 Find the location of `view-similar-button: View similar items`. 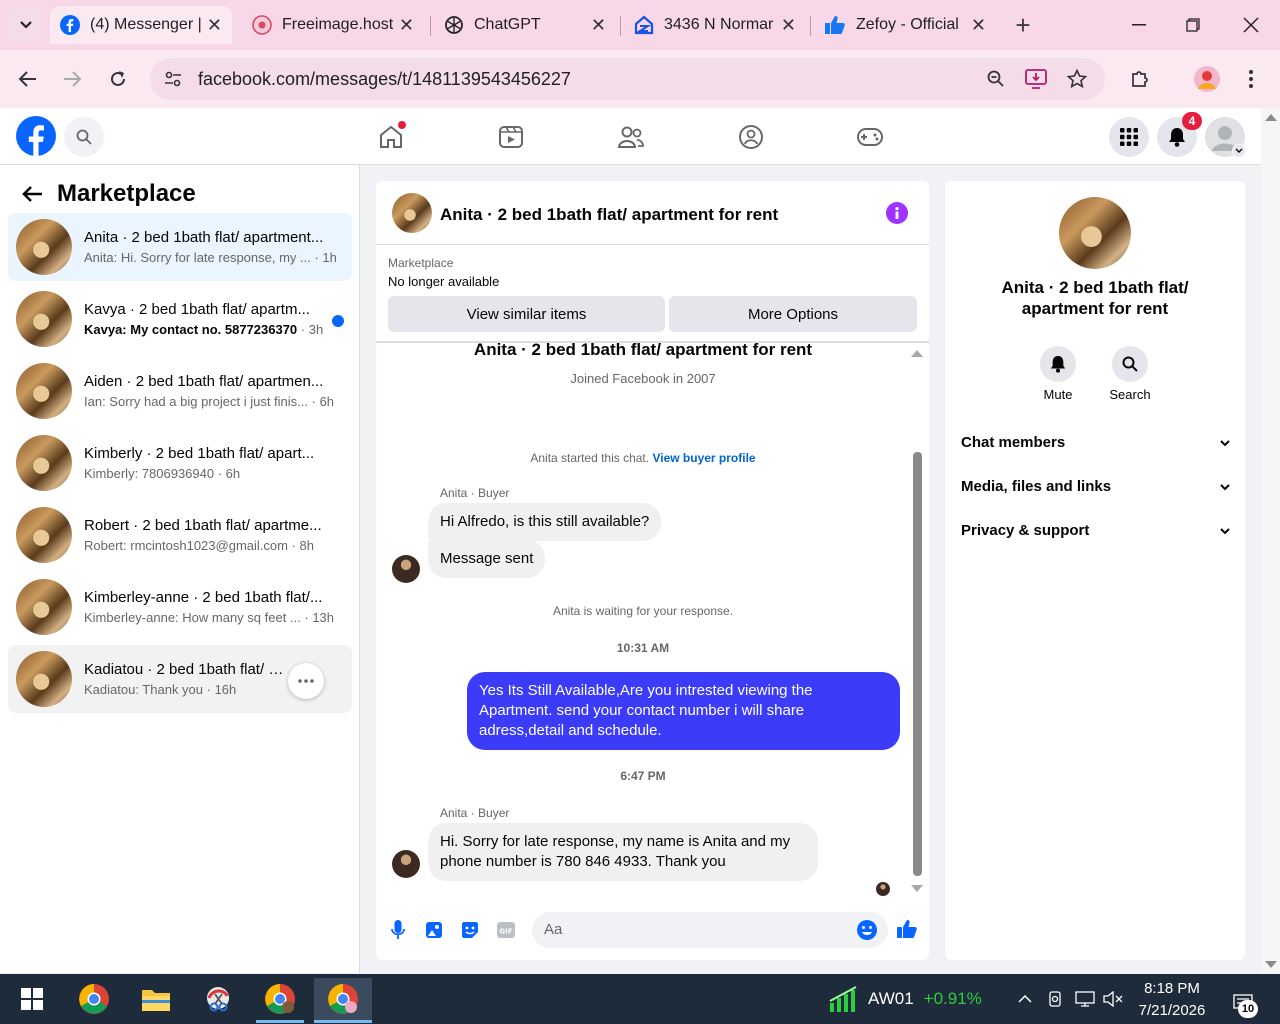

view-similar-button: View similar items is located at coordinates (526, 314).